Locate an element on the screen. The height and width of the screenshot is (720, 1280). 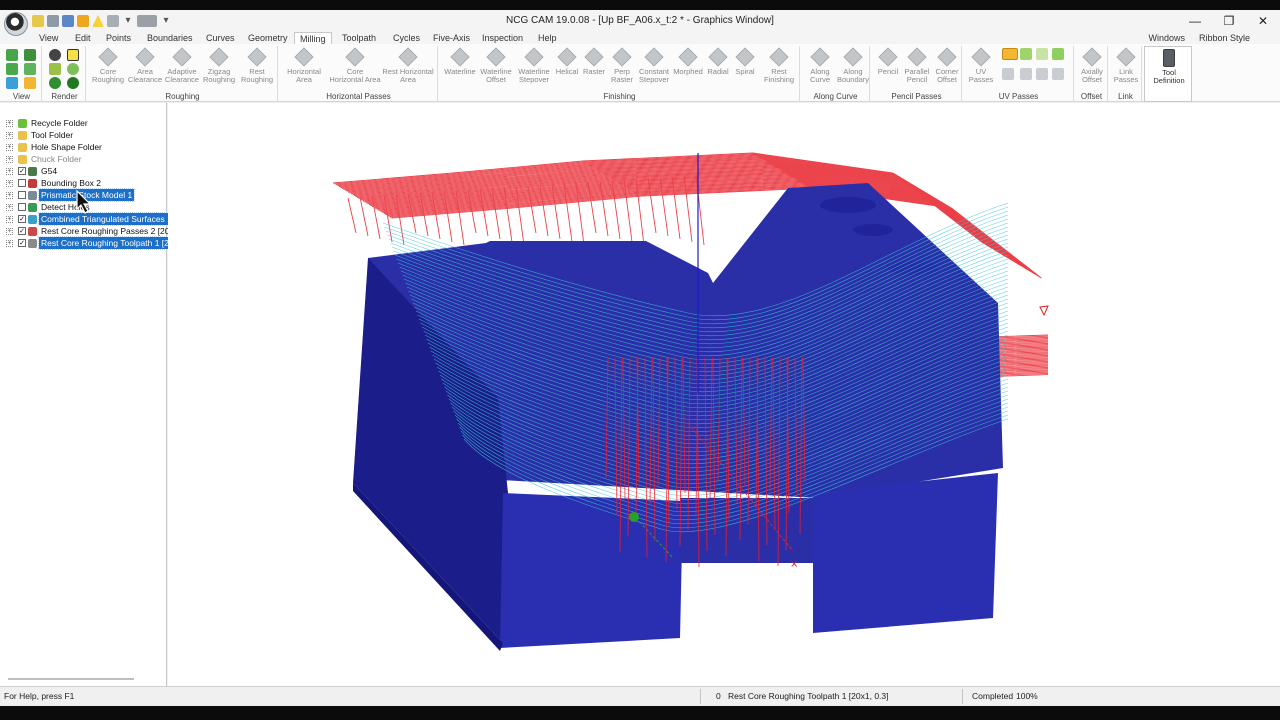
helical-button: Helical is located at coordinates (567, 61).